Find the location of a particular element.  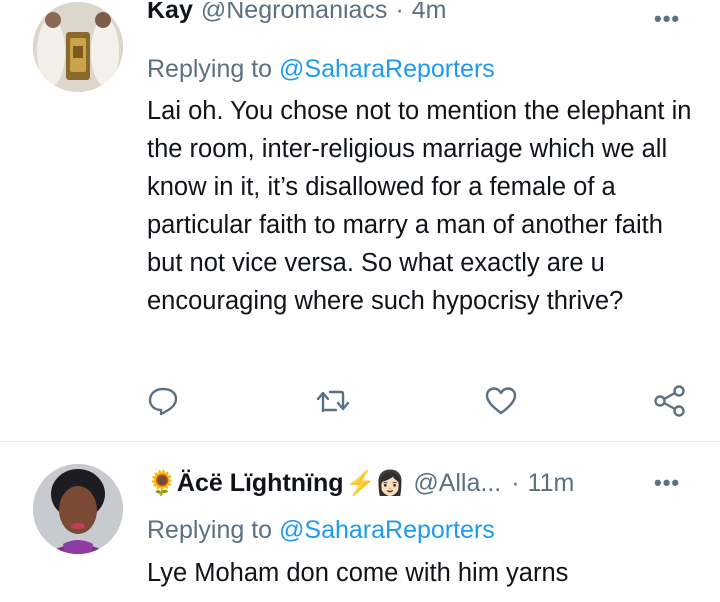

tweet-2-header: 🌻 Äcë Lïghtnïng ⚡👩🏻 @Alla... · 11m is located at coordinates (360, 483).